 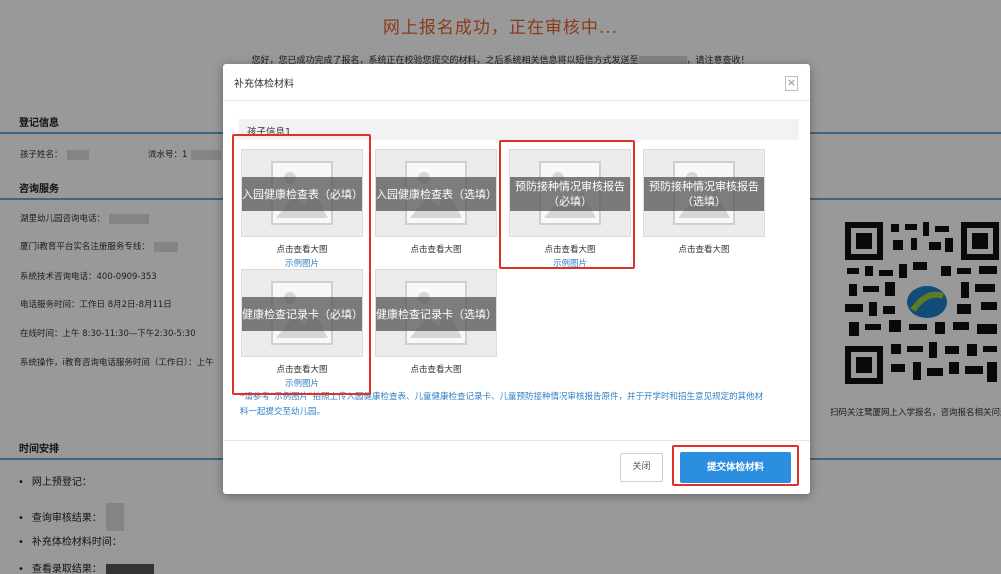 I want to click on upload-thumbnail: 预防接种情况审核报告 （选填）, so click(x=704, y=193).